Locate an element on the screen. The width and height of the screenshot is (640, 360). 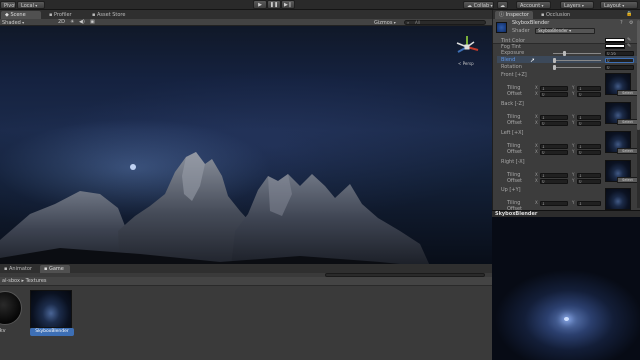
project-header: al-sbox ▸ Textures is located at coordinates (246, 281).